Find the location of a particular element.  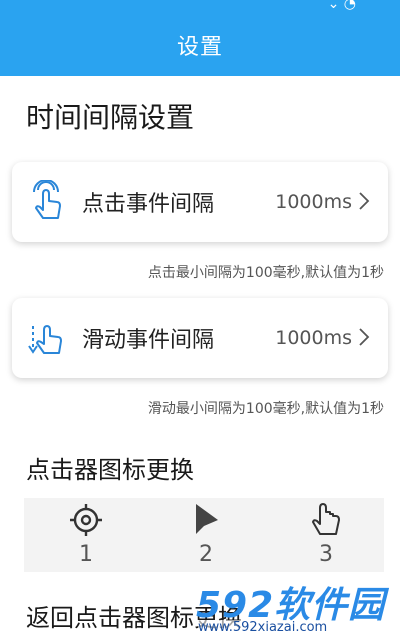

click-interval-hint: 点击最小间隔为100毫秒,默认值为1秒 is located at coordinates (265, 273).